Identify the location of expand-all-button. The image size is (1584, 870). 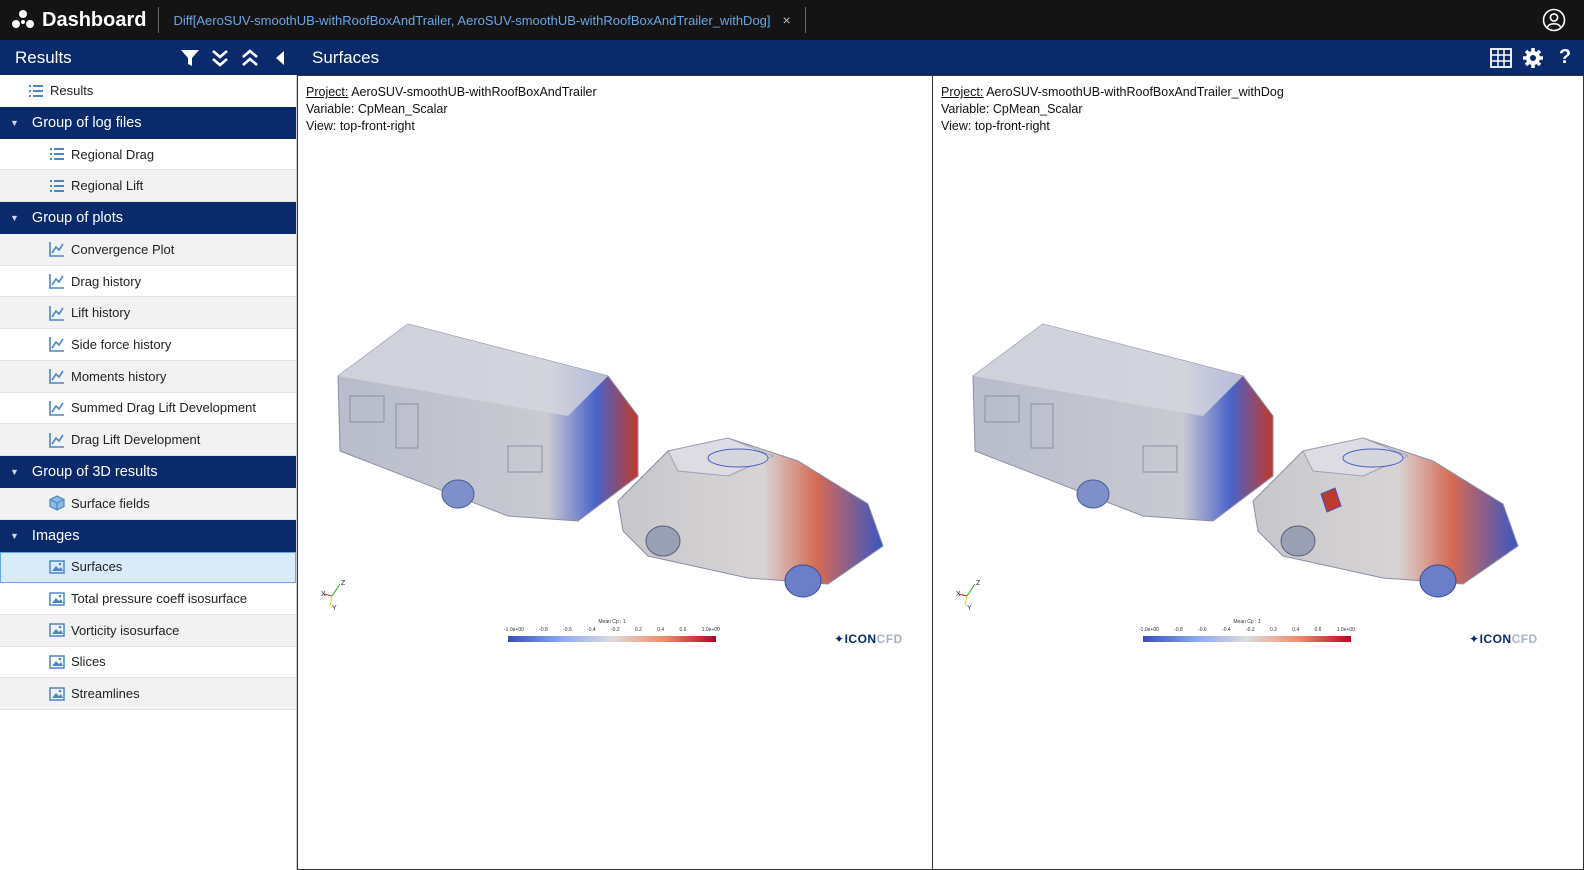
(220, 58).